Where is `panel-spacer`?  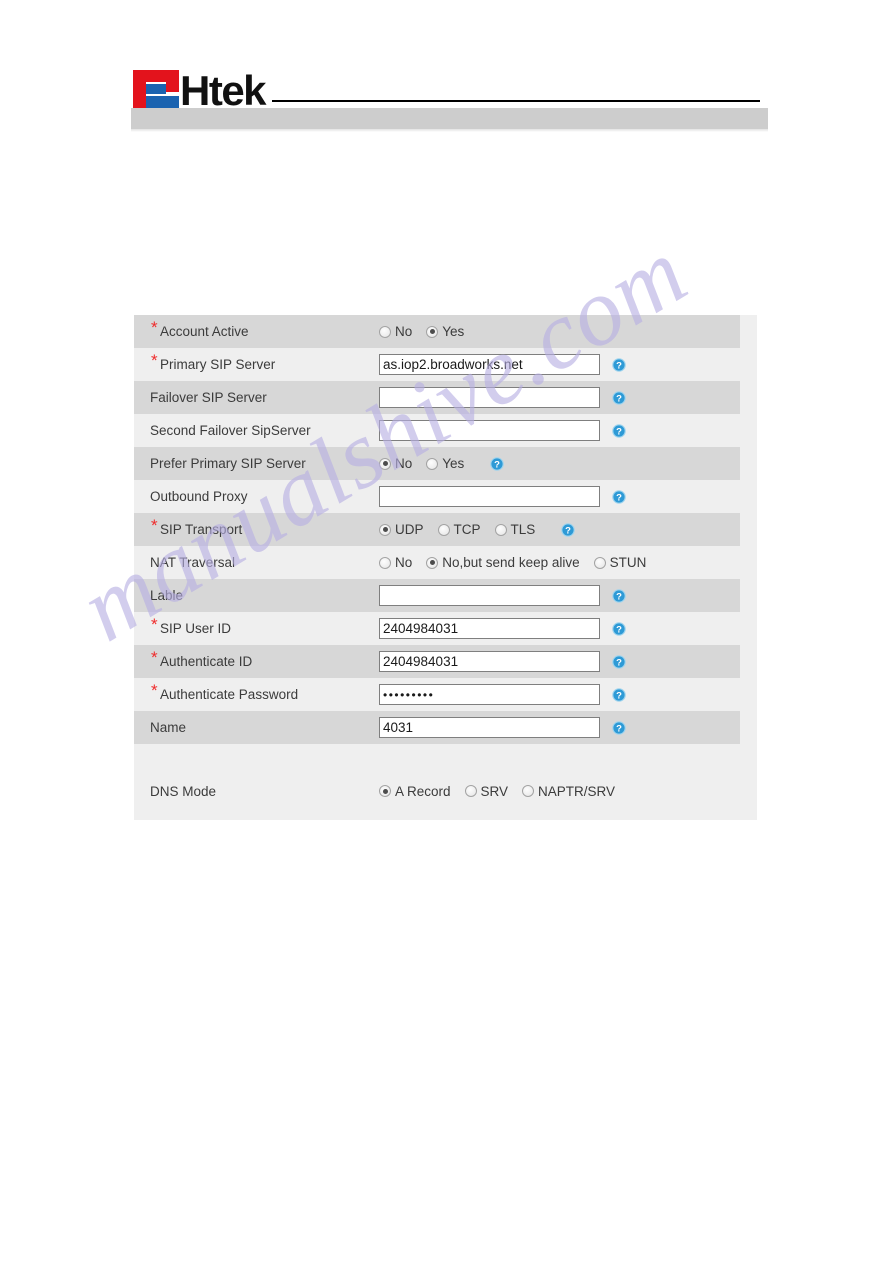
panel-spacer is located at coordinates (445, 757).